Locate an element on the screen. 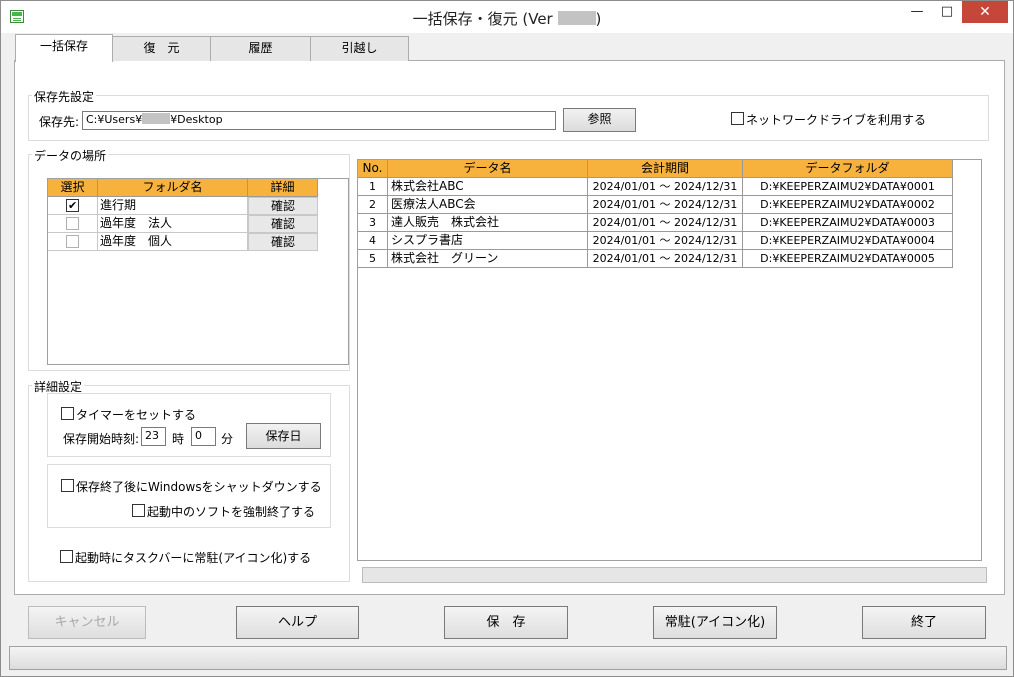 This screenshot has width=1014, height=677. title-bar: 一括保存・復元 (Ver ) — □ ✕ is located at coordinates (507, 17).